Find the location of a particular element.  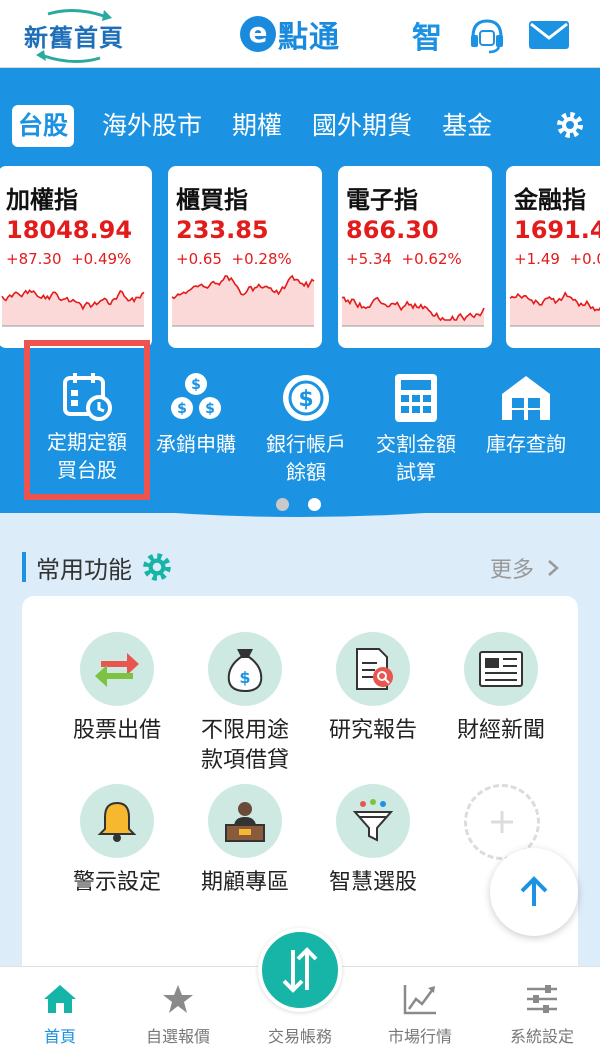

headset-ai-icon is located at coordinates (487, 36).